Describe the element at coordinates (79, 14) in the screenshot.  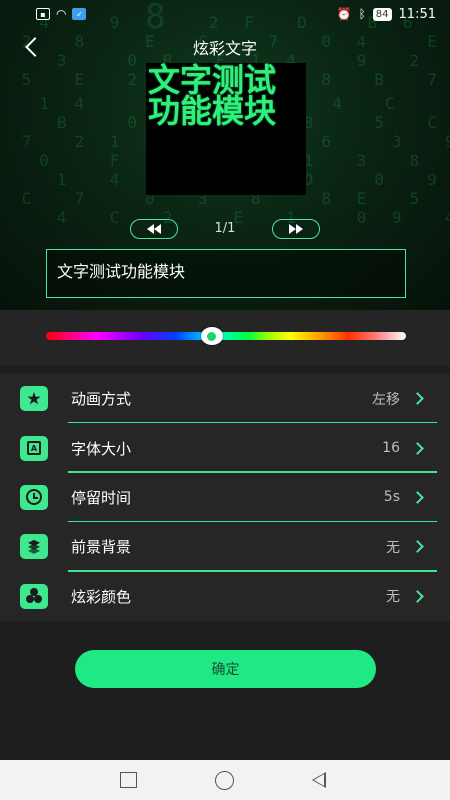
I see `app-notification-icon: ✓` at that location.